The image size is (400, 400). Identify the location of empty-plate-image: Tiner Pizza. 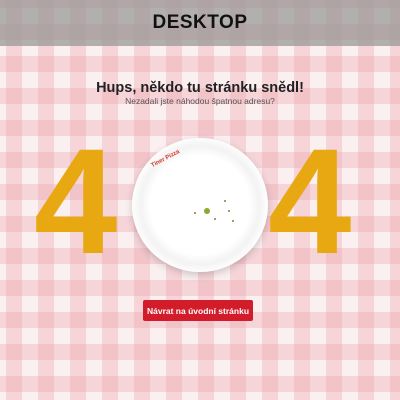
(200, 205).